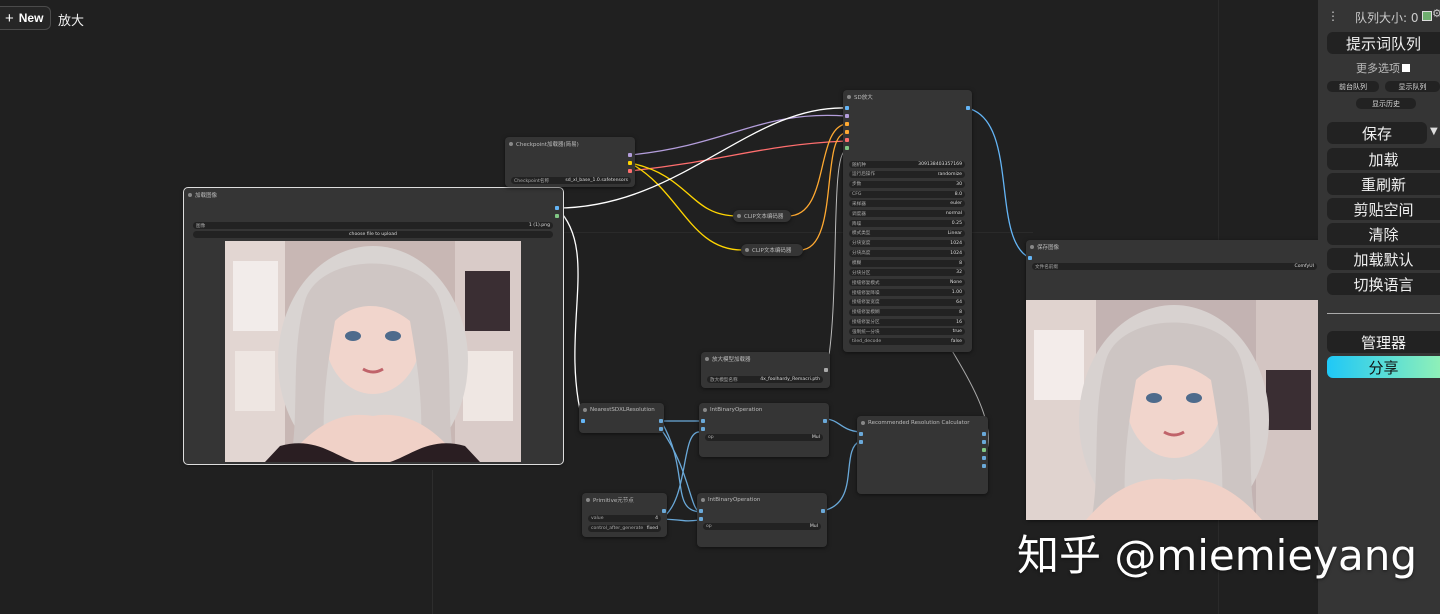  I want to click on sd-upscale-widget: 接缝修复模式 None, so click(907, 283).